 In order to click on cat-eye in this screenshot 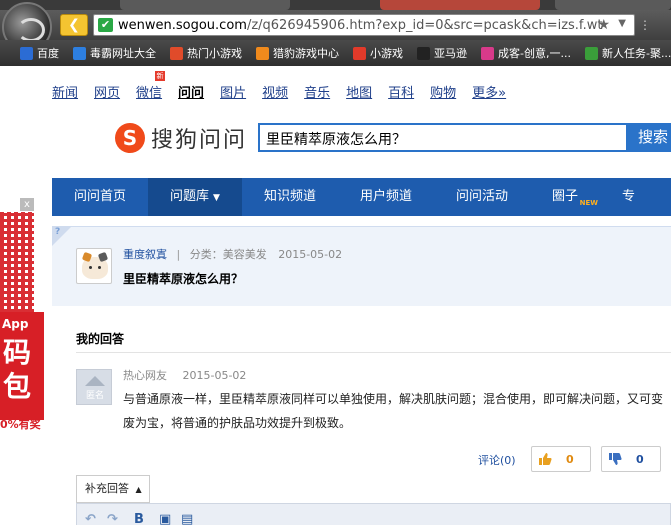, I will do `click(90, 267)`.